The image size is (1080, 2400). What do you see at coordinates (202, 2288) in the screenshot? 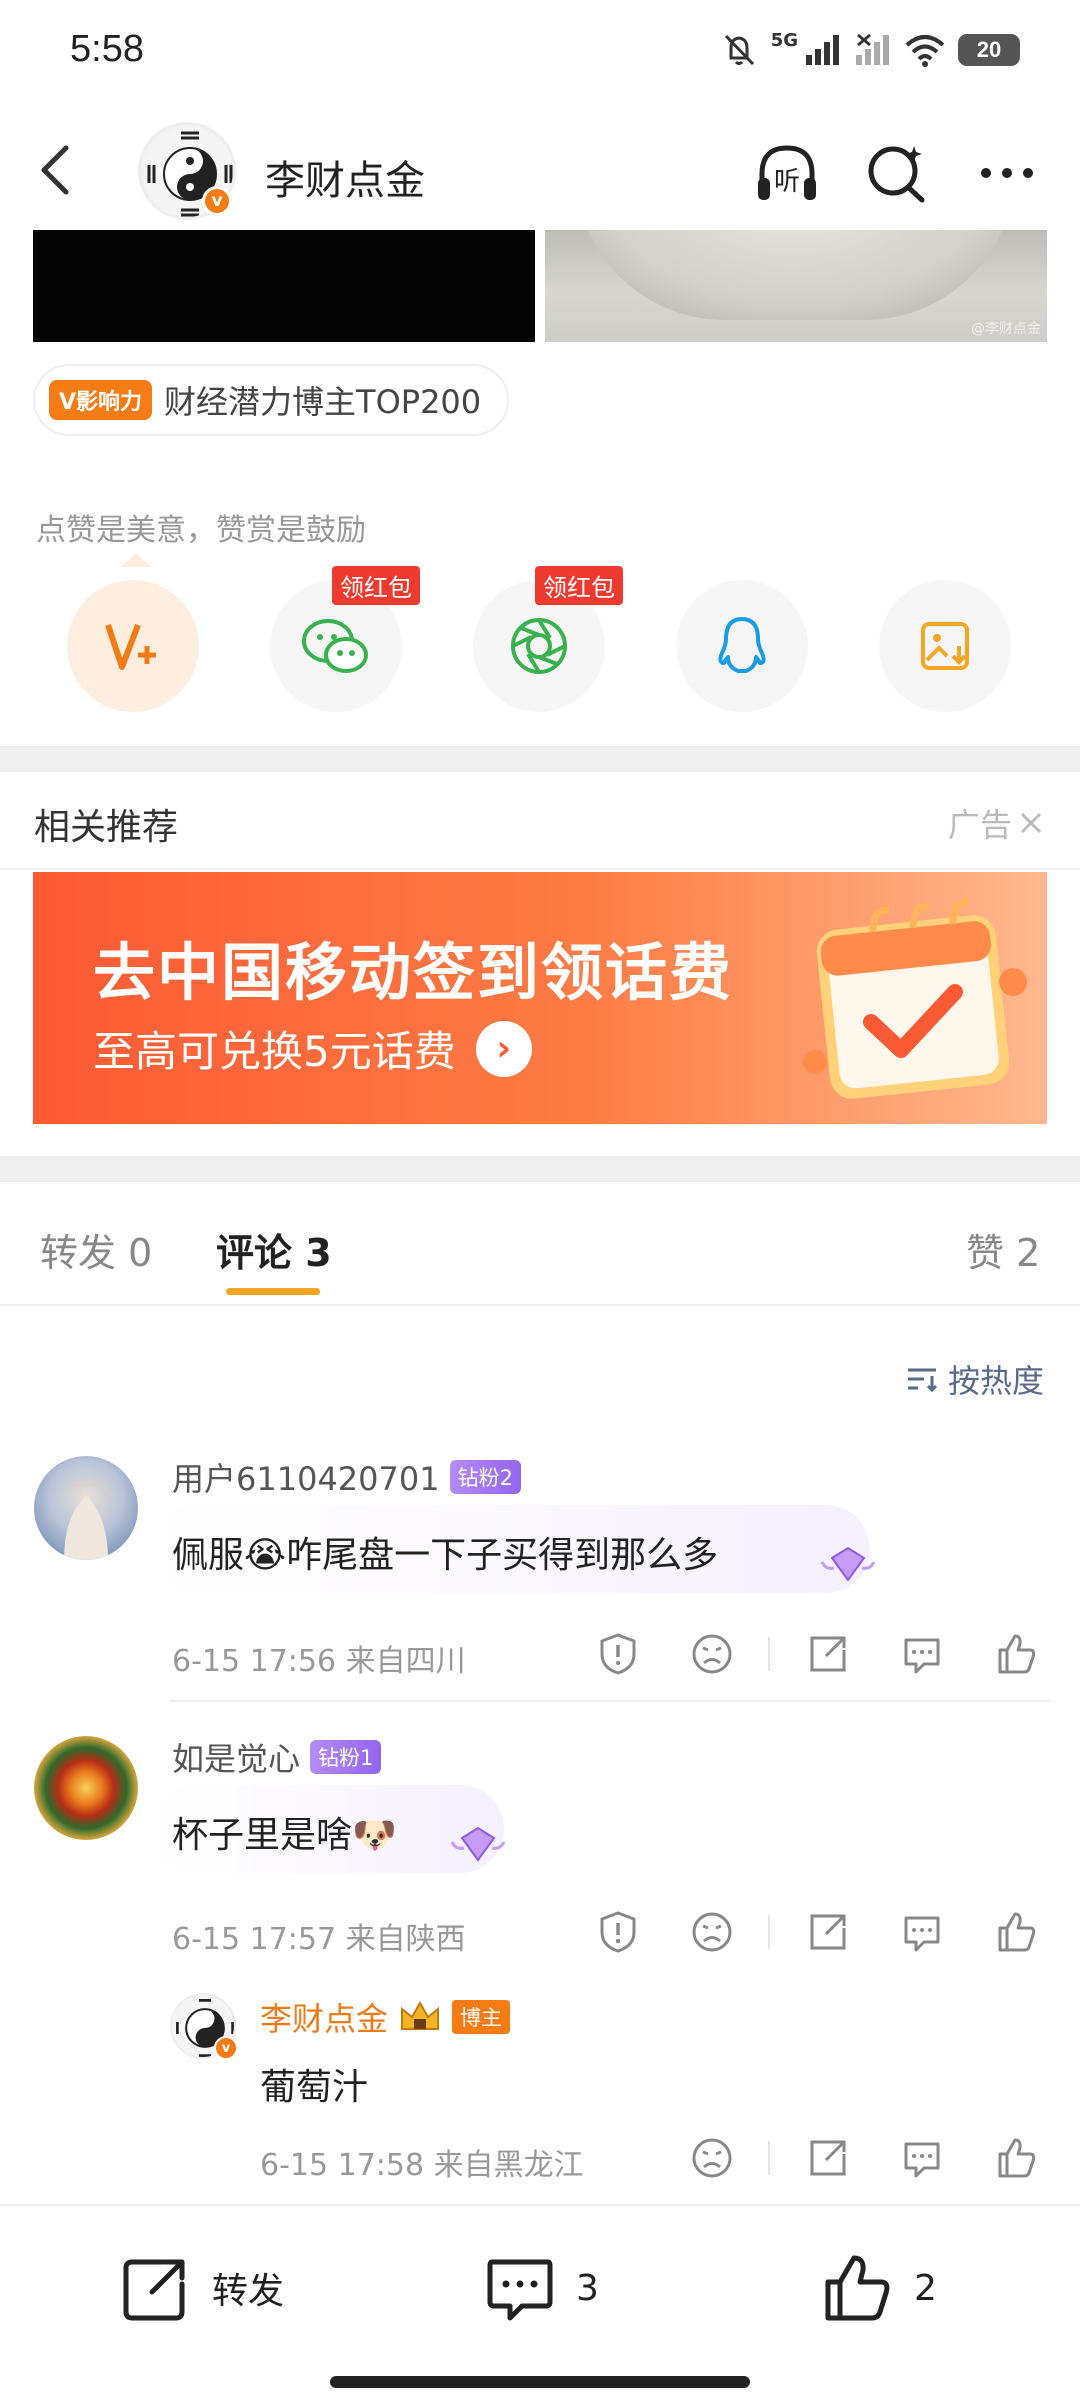
I see `bottom-repost-button: 转发` at bounding box center [202, 2288].